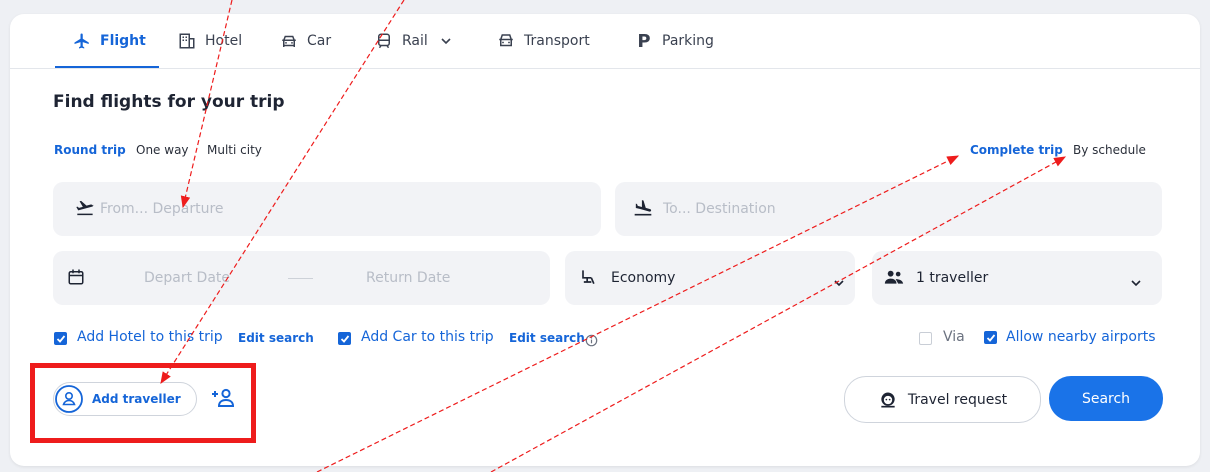 The image size is (1210, 472). I want to click on travellers-select: 1 traveller, so click(1017, 278).